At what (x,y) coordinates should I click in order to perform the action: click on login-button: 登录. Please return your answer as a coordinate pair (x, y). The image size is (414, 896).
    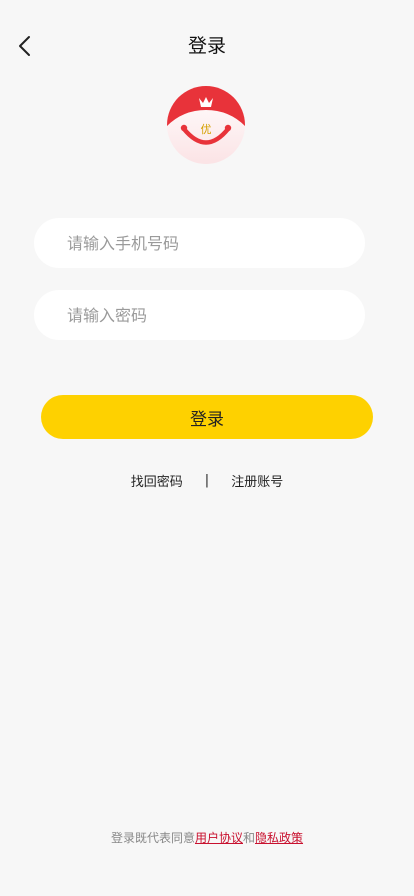
    Looking at the image, I should click on (207, 417).